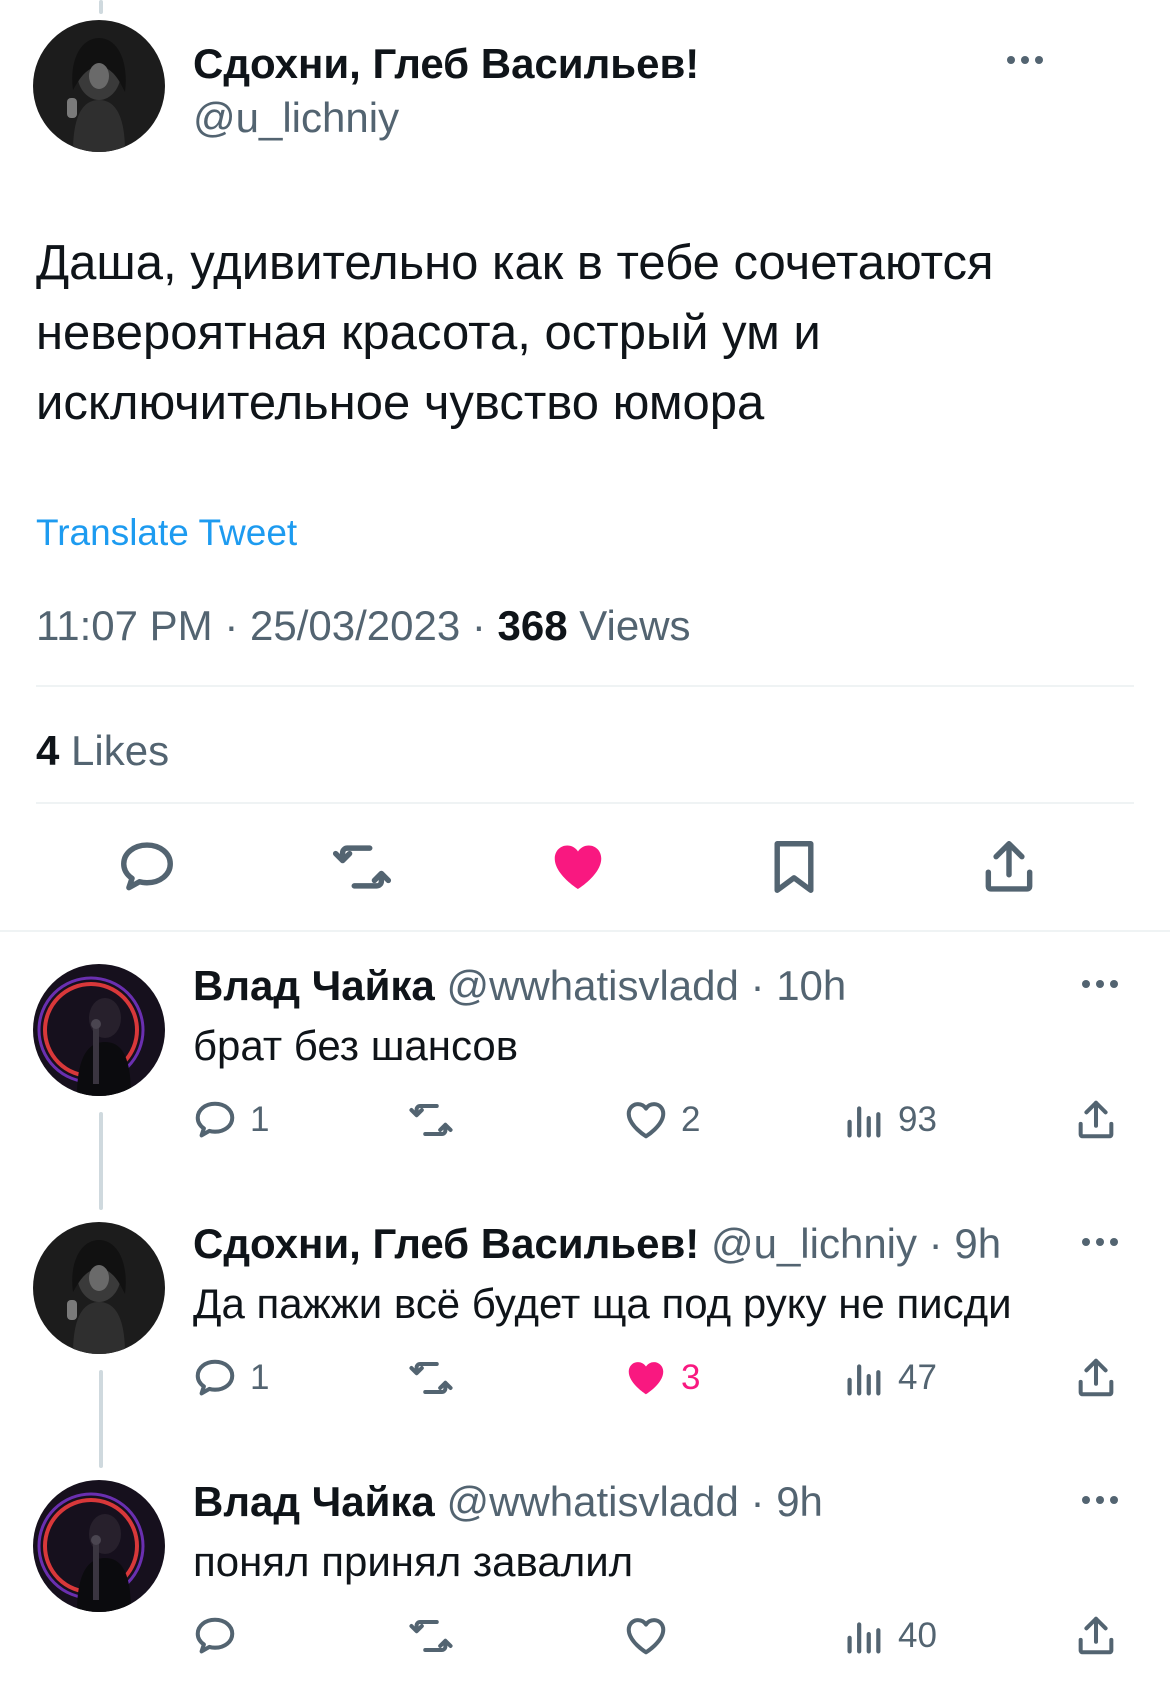  What do you see at coordinates (446, 1243) in the screenshot?
I see `reply-author-name: Сдохни, Глеб Васильев!` at bounding box center [446, 1243].